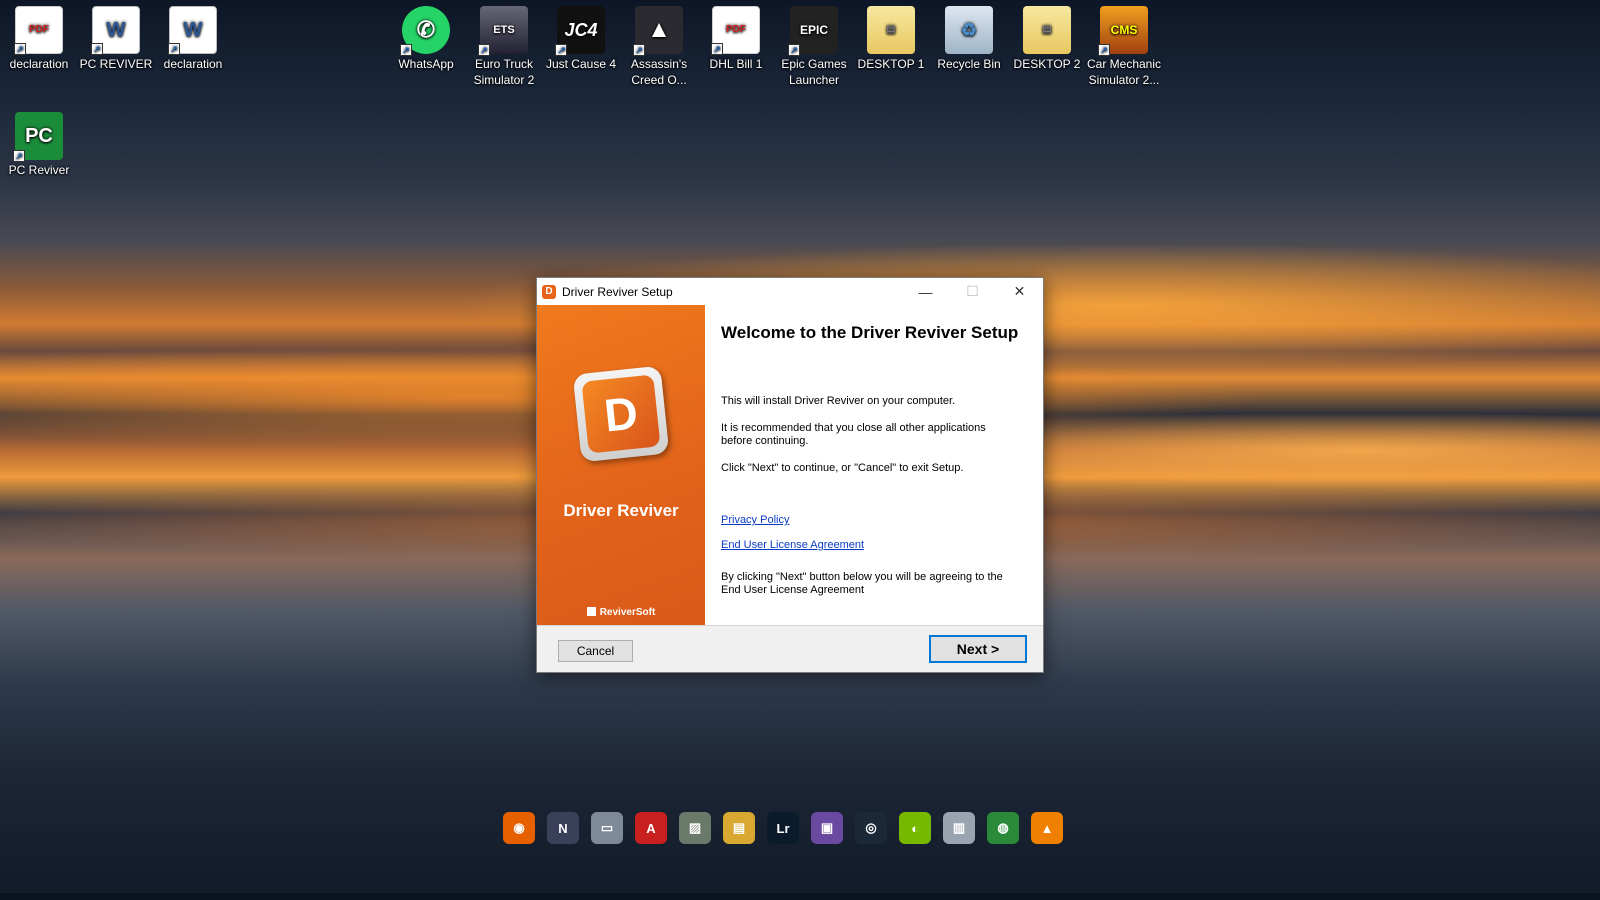  Describe the element at coordinates (800, 896) in the screenshot. I see `screen-bottom-edge` at that location.